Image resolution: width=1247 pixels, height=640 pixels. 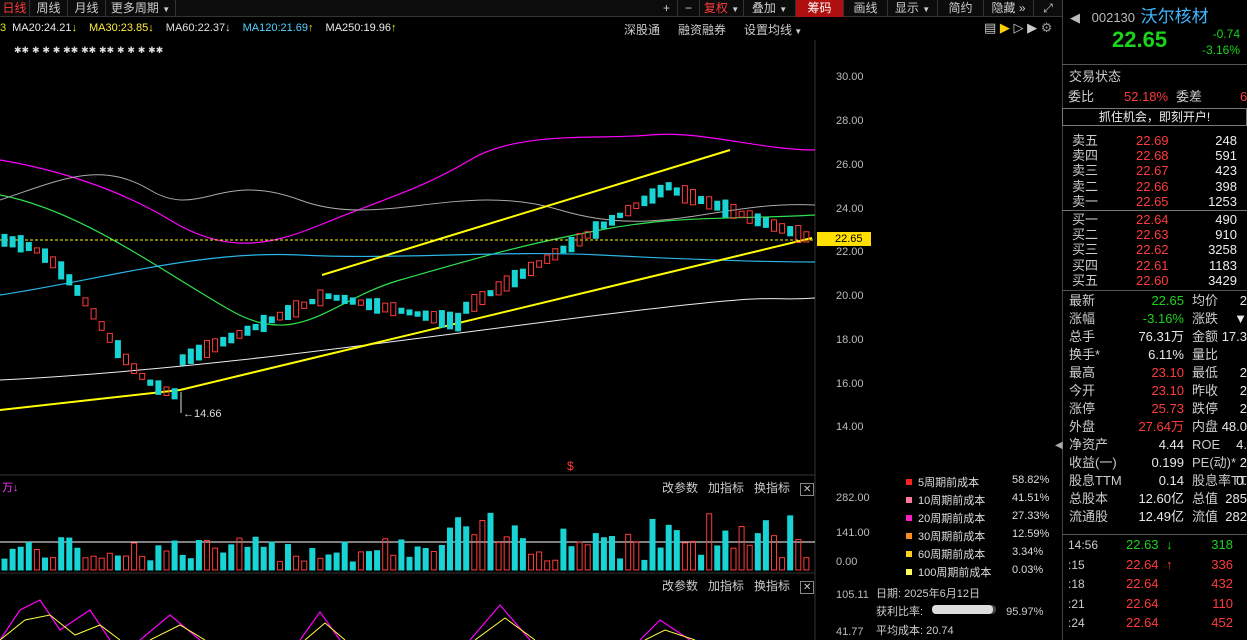 I want to click on stat-label: 今开, so click(x=1082, y=390).